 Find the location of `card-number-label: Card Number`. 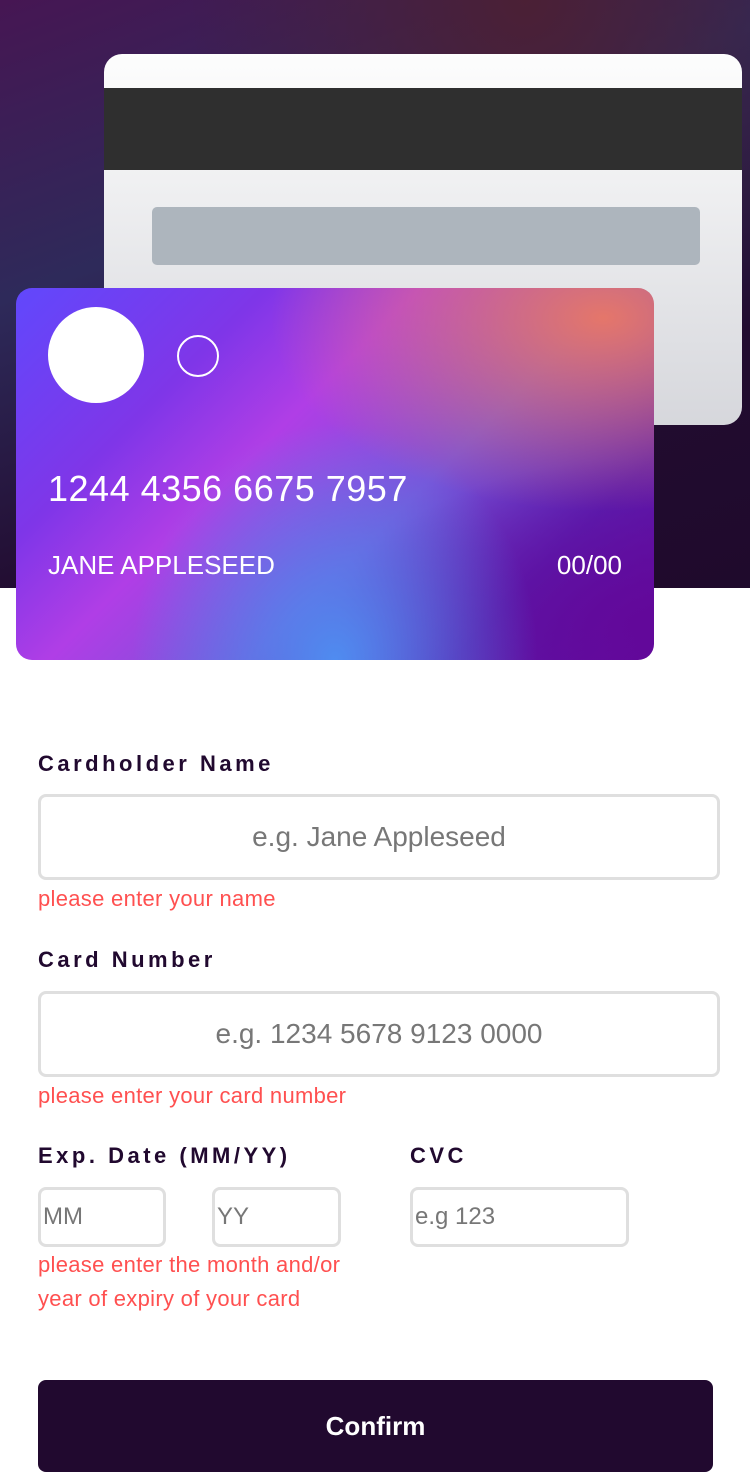

card-number-label: Card Number is located at coordinates (127, 959).